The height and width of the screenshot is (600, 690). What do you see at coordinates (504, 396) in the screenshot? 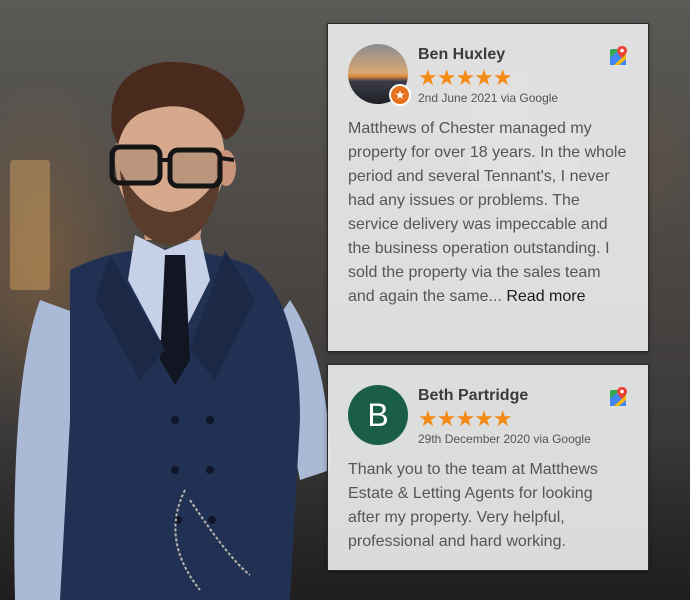
I see `reviewer-name: Beth Partridge` at bounding box center [504, 396].